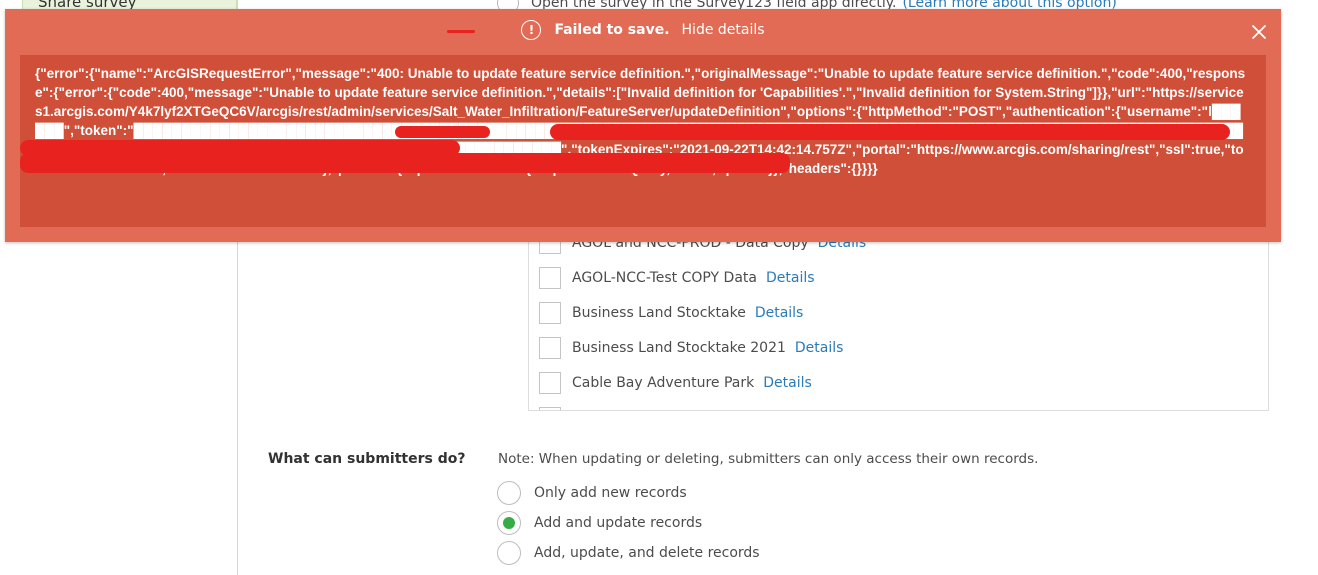  What do you see at coordinates (664, 278) in the screenshot?
I see `layer-name: AGOL-NCC-Test COPY Data` at bounding box center [664, 278].